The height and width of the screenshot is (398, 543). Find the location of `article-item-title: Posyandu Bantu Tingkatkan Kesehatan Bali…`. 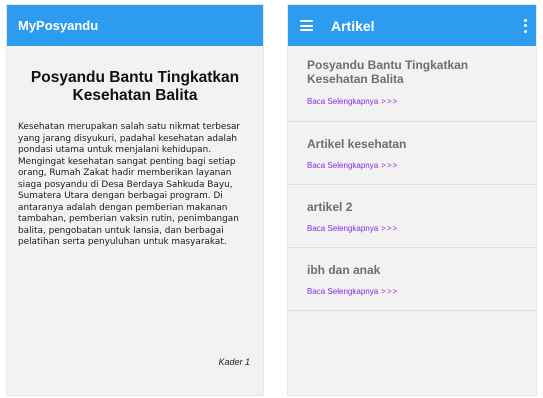

article-item-title: Posyandu Bantu Tingkatkan Kesehatan Bali… is located at coordinates (388, 72).